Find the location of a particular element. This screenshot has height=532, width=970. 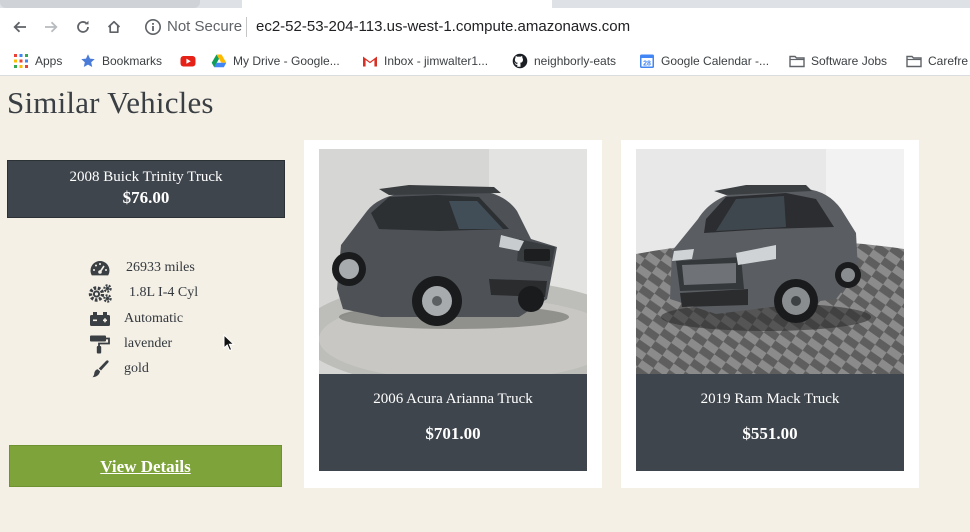

view-details-button: View Details is located at coordinates (145, 466).